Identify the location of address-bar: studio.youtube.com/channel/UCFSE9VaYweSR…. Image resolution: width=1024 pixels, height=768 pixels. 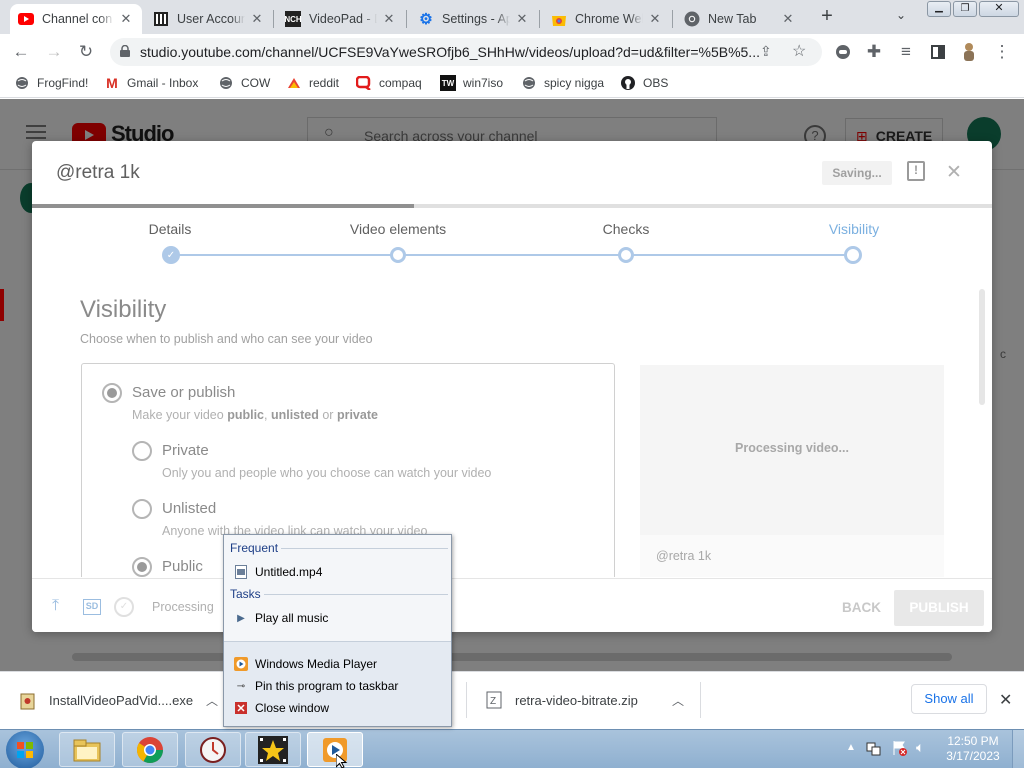
(466, 52).